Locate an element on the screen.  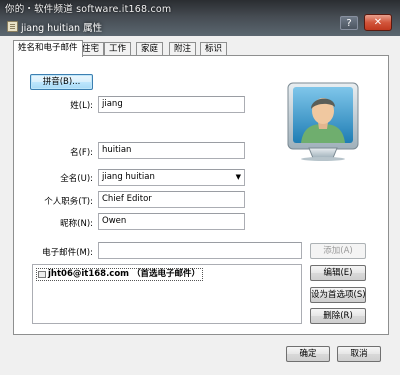
email-list: jht06@it168.com （首选电子邮件） is located at coordinates (167, 294).